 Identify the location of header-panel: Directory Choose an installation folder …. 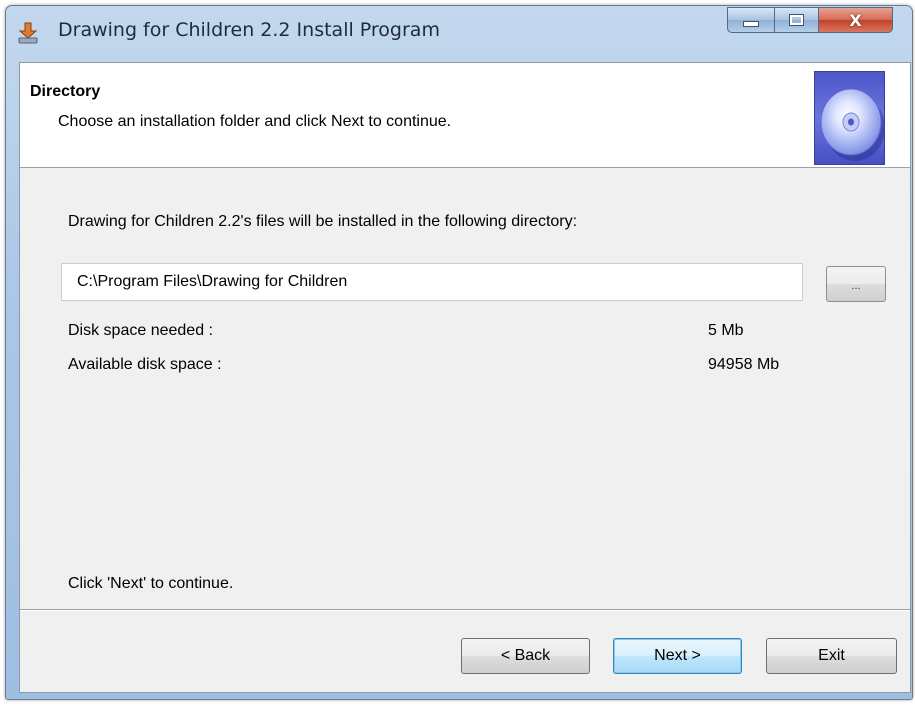
(465, 115).